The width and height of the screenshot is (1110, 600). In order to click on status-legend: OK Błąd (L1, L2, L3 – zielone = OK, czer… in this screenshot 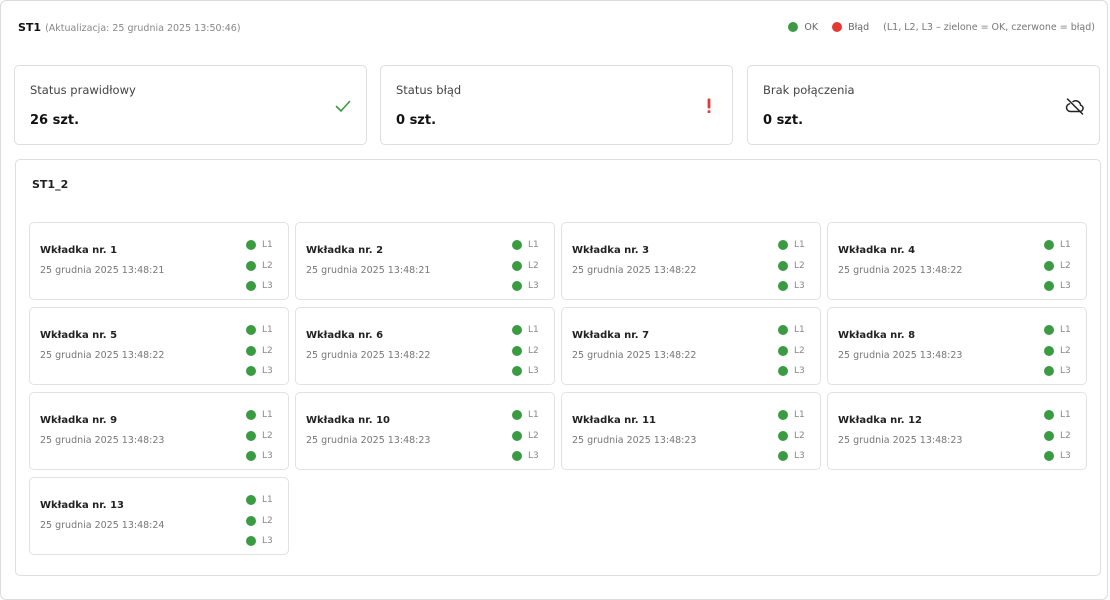, I will do `click(941, 27)`.